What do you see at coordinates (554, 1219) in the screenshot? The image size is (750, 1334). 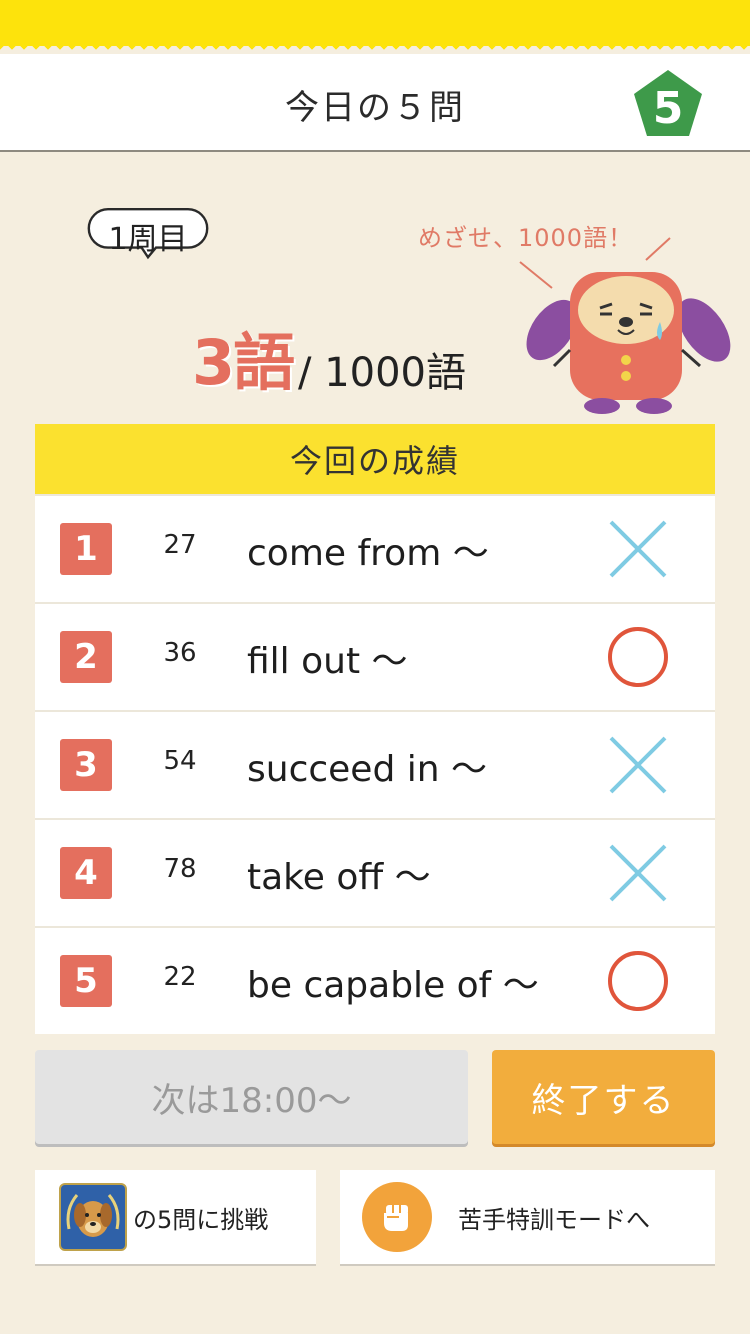 I see `training-label: 苦手特訓モードへ` at bounding box center [554, 1219].